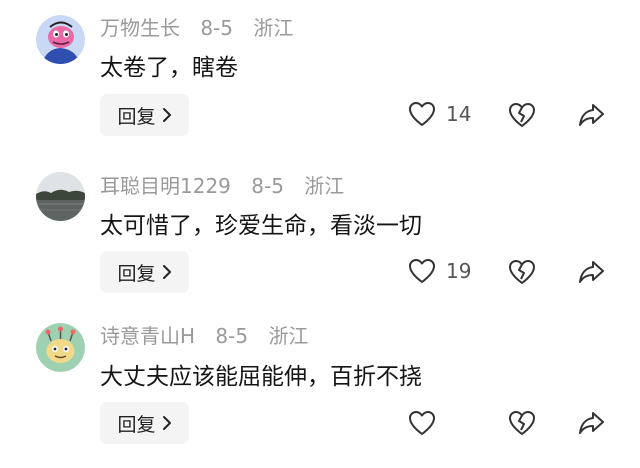 The width and height of the screenshot is (640, 468). I want to click on green-monster-avatar-icon, so click(60, 347).